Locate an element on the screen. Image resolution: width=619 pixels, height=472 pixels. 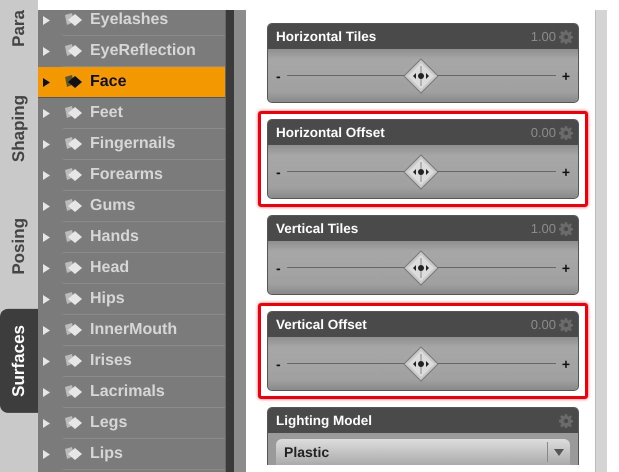
surface-label: Lacrimals is located at coordinates (127, 392).